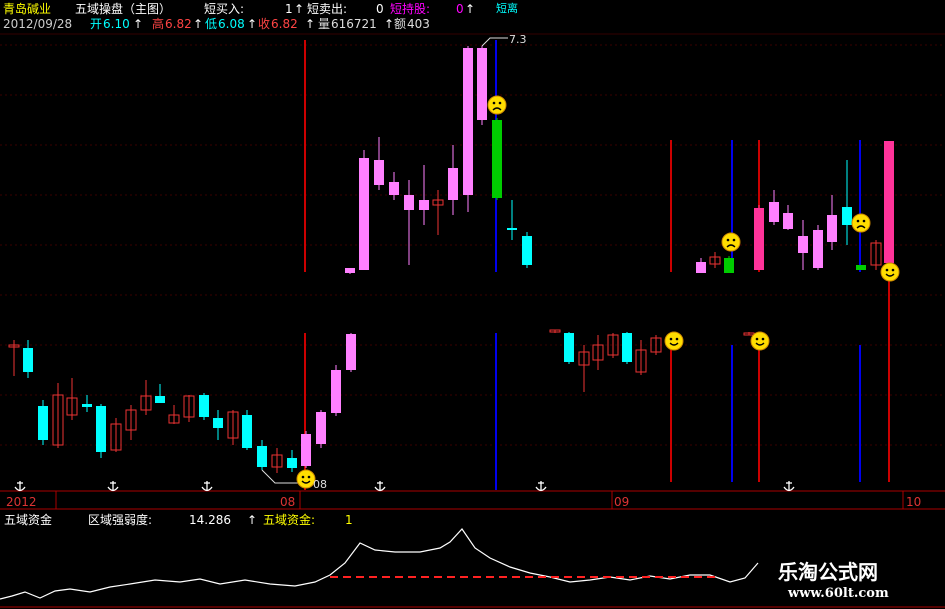 This screenshot has height=609, width=945. What do you see at coordinates (828, 572) in the screenshot?
I see `watermark-title: 乐淘公式网` at bounding box center [828, 572].